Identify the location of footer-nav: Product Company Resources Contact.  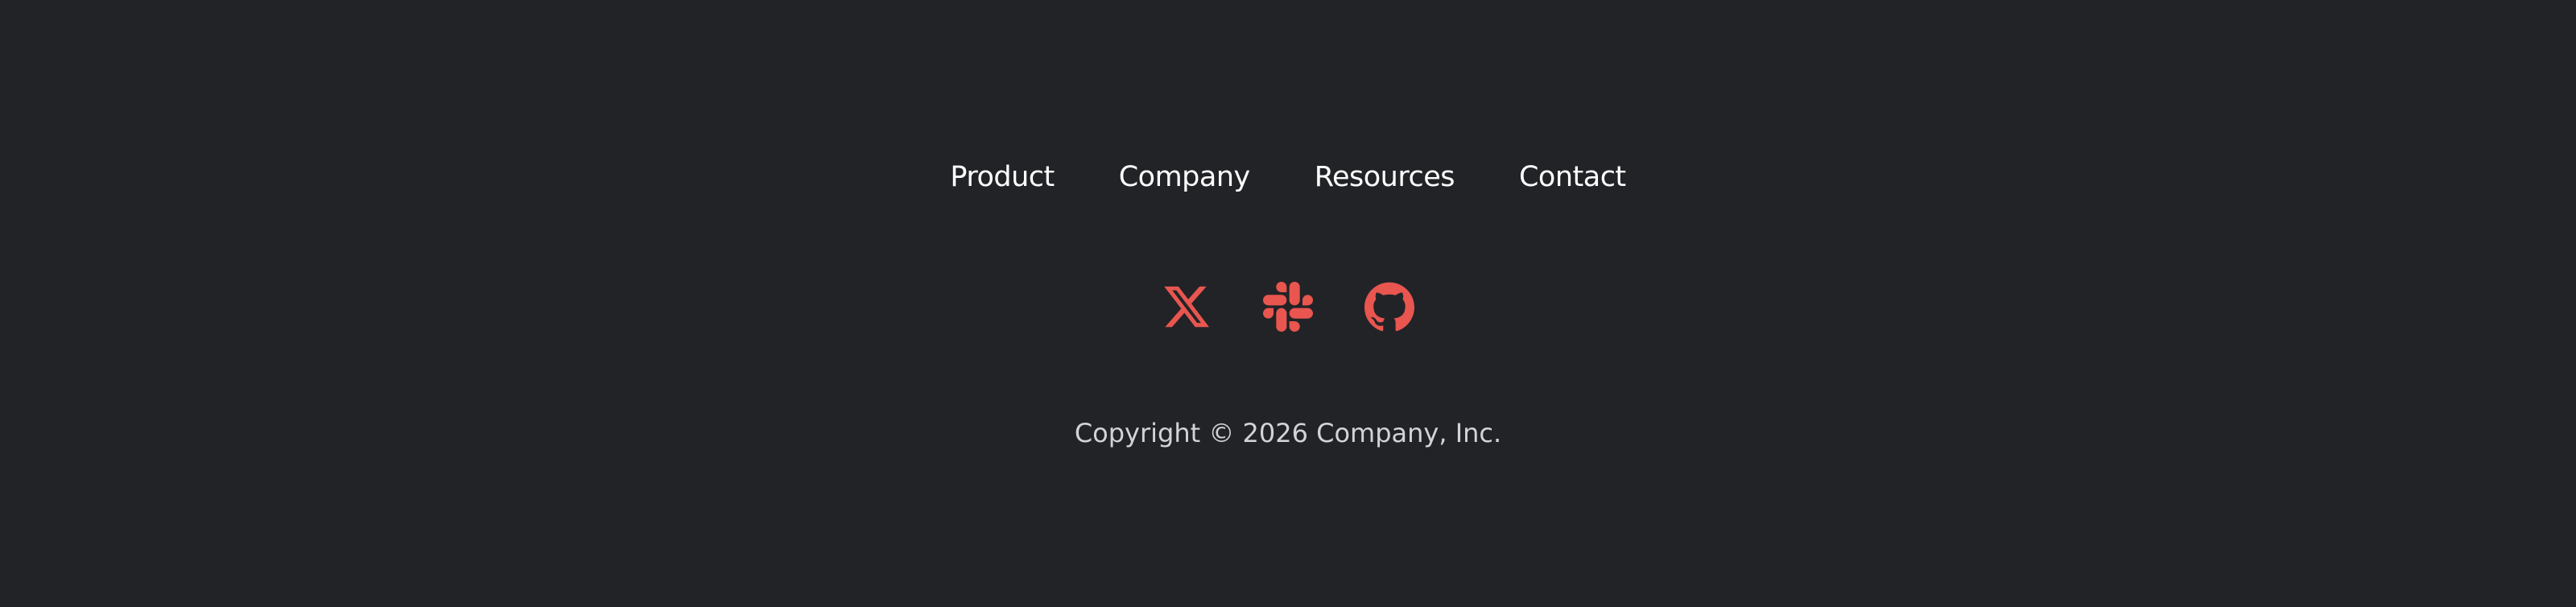
(1288, 177).